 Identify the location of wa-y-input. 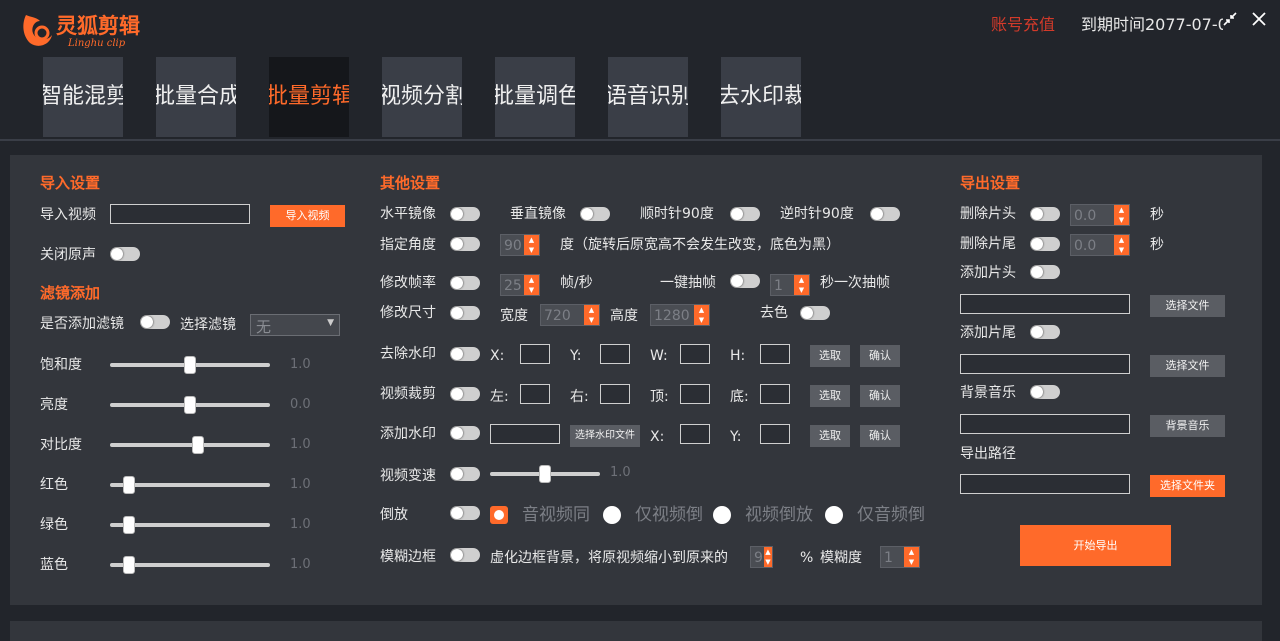
(775, 434).